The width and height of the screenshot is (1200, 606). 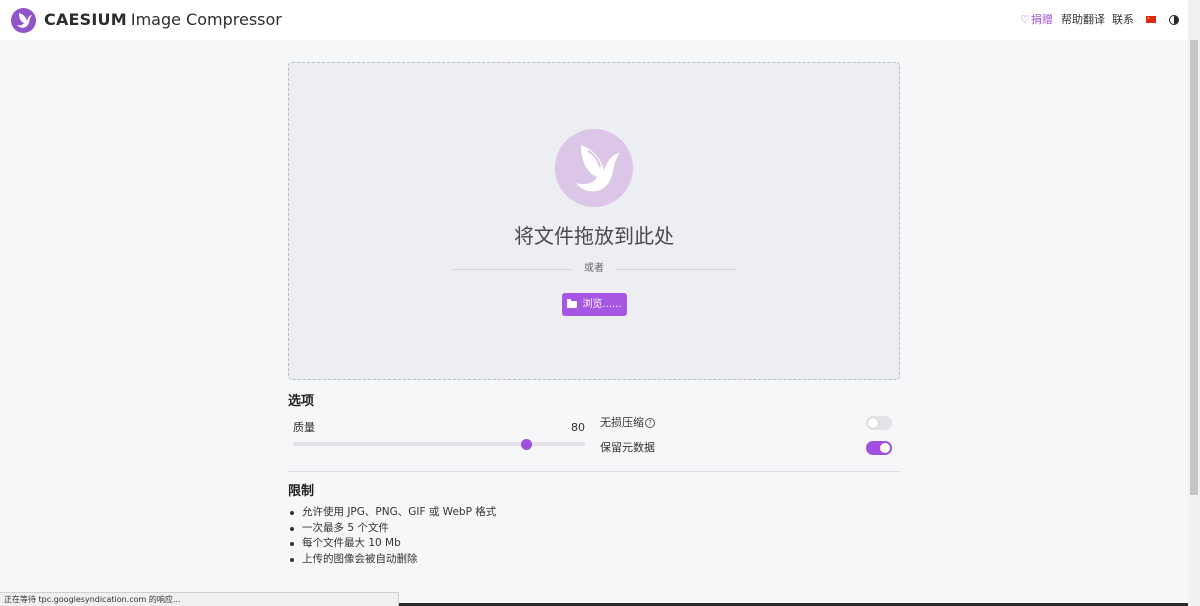 What do you see at coordinates (301, 491) in the screenshot?
I see `limits-title: 限制` at bounding box center [301, 491].